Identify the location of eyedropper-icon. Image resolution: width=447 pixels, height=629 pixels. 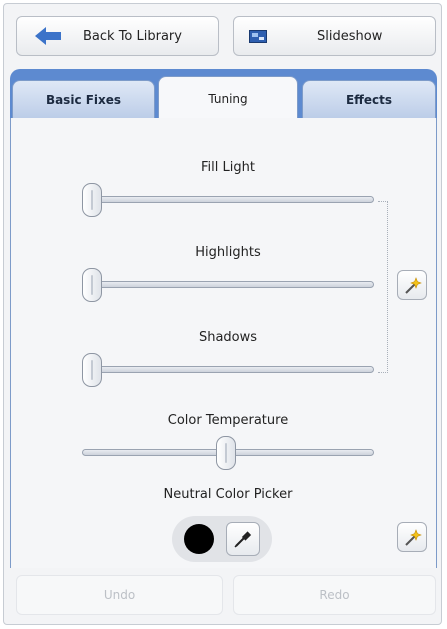
(243, 539).